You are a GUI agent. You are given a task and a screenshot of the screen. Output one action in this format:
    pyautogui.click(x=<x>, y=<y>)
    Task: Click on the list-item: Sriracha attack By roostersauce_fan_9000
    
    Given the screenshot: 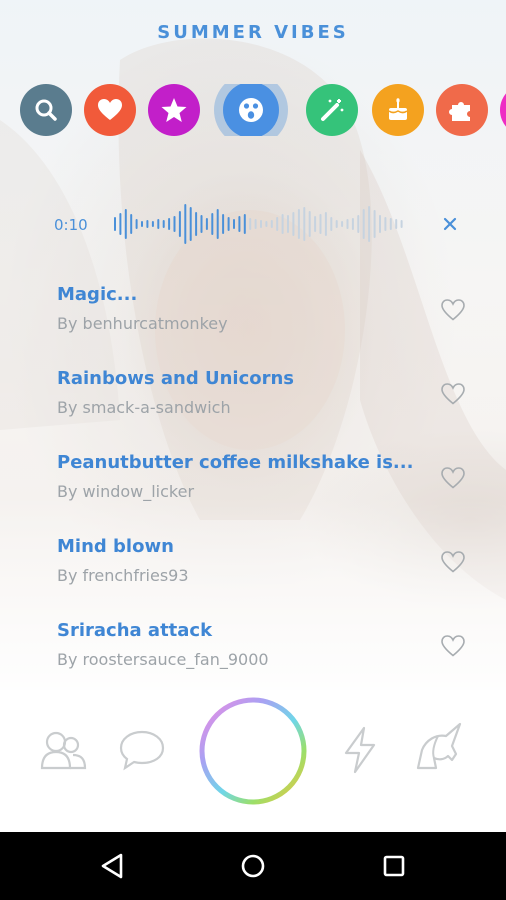 What is the action you would take?
    pyautogui.click(x=253, y=651)
    